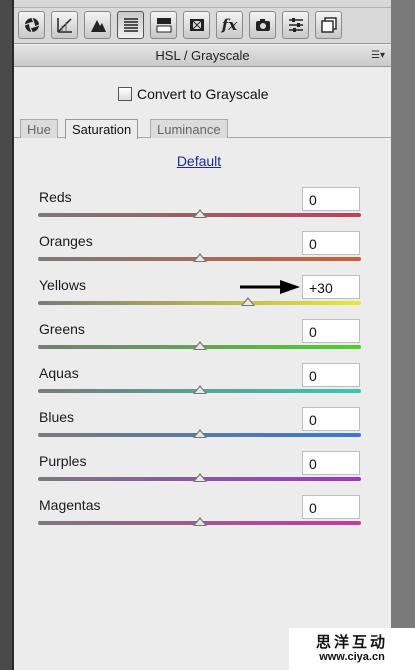 Image resolution: width=415 pixels, height=670 pixels. Describe the element at coordinates (130, 25) in the screenshot. I see `hsl-icon` at that location.